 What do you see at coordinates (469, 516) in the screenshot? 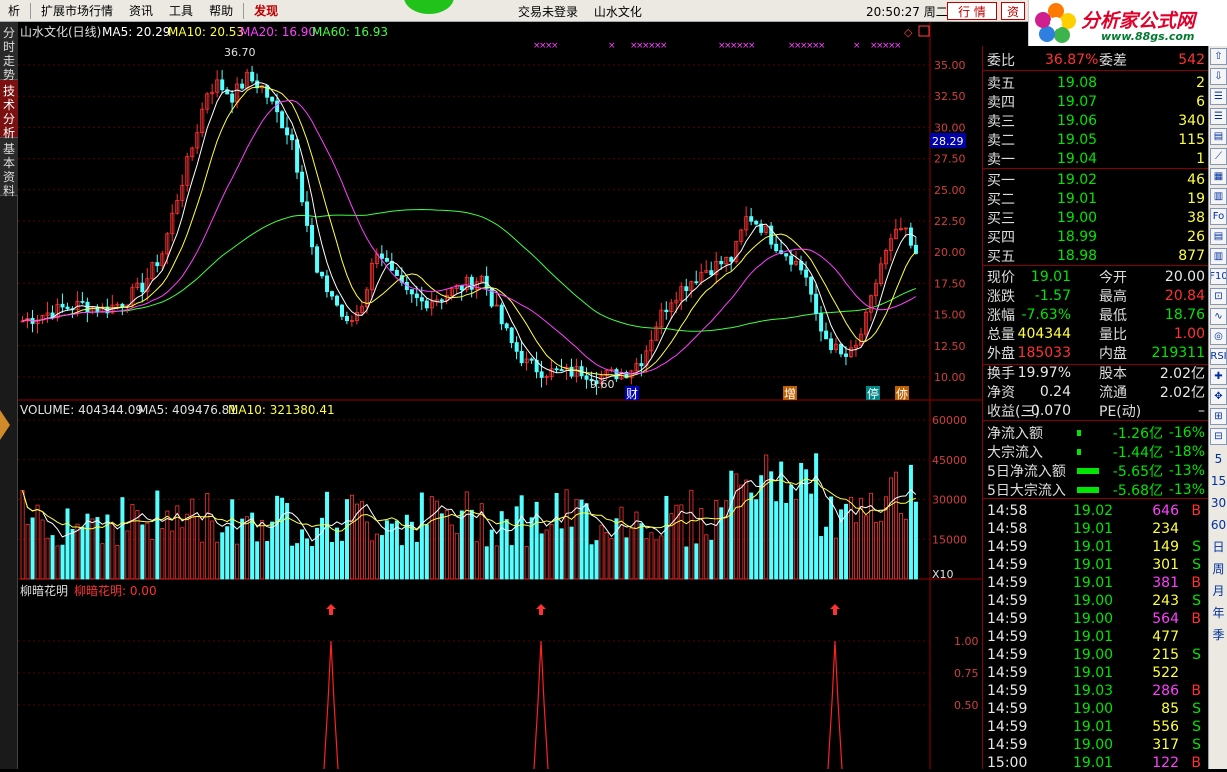
I see `volume-bars` at bounding box center [469, 516].